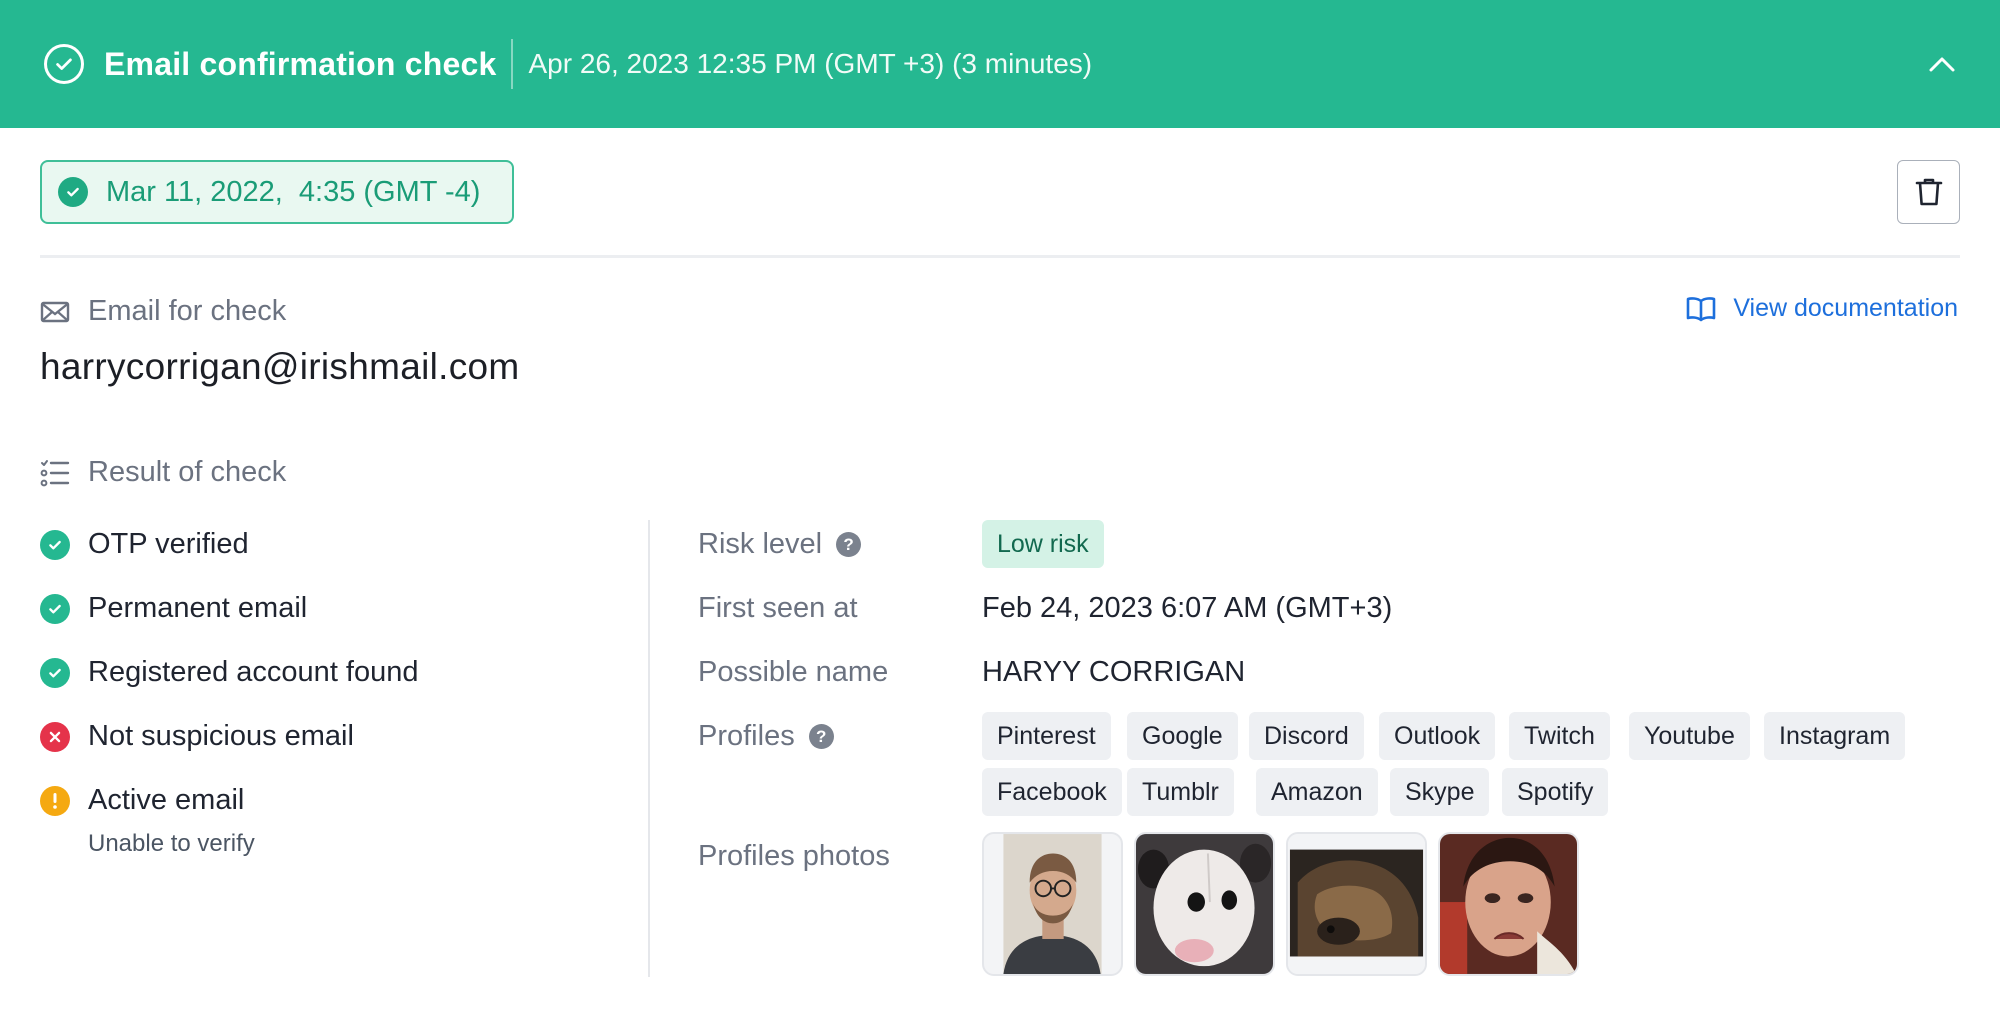  What do you see at coordinates (171, 843) in the screenshot?
I see `check-note: Unable to verify` at bounding box center [171, 843].